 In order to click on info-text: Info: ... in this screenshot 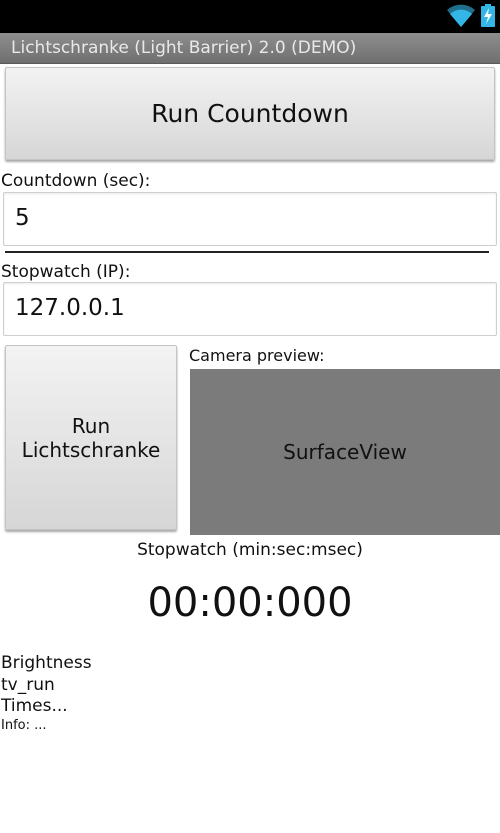, I will do `click(24, 725)`.